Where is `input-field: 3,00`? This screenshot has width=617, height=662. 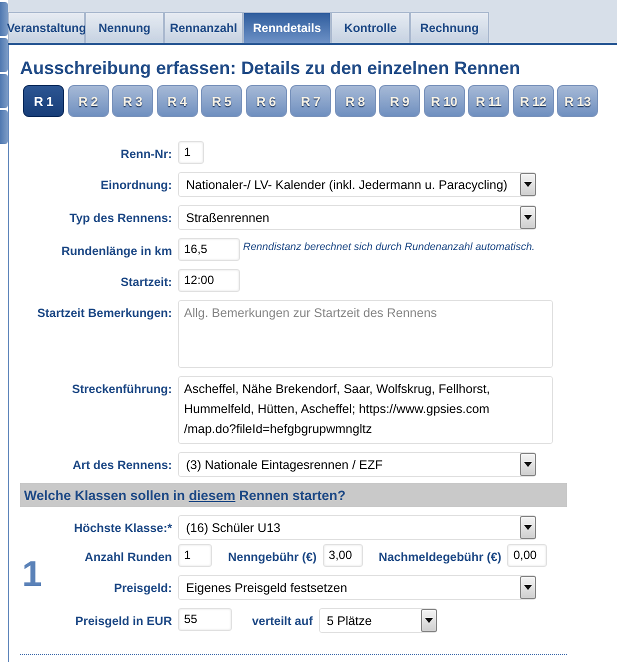
input-field: 3,00 is located at coordinates (342, 555).